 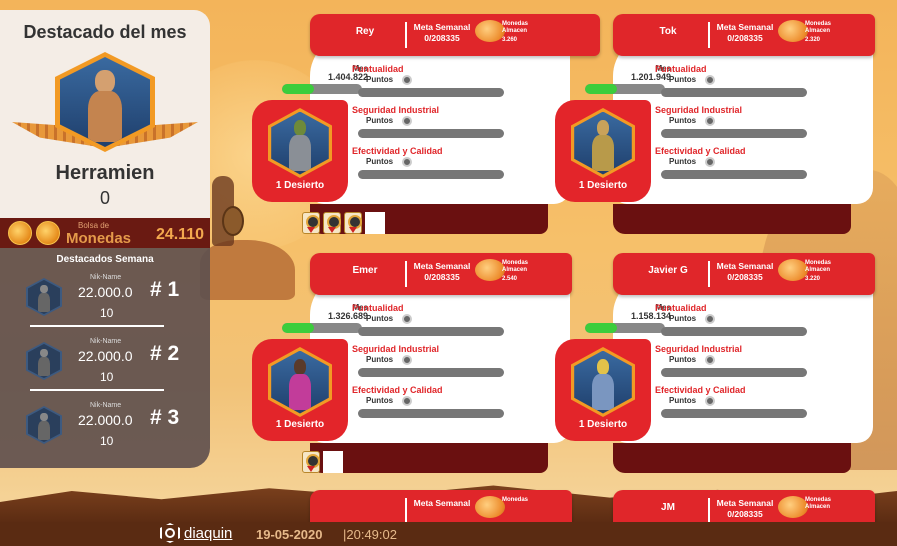 I want to click on player-card-partial: JM Meta Semanal 0/208335 Monedas Almacen, so click(x=745, y=511).